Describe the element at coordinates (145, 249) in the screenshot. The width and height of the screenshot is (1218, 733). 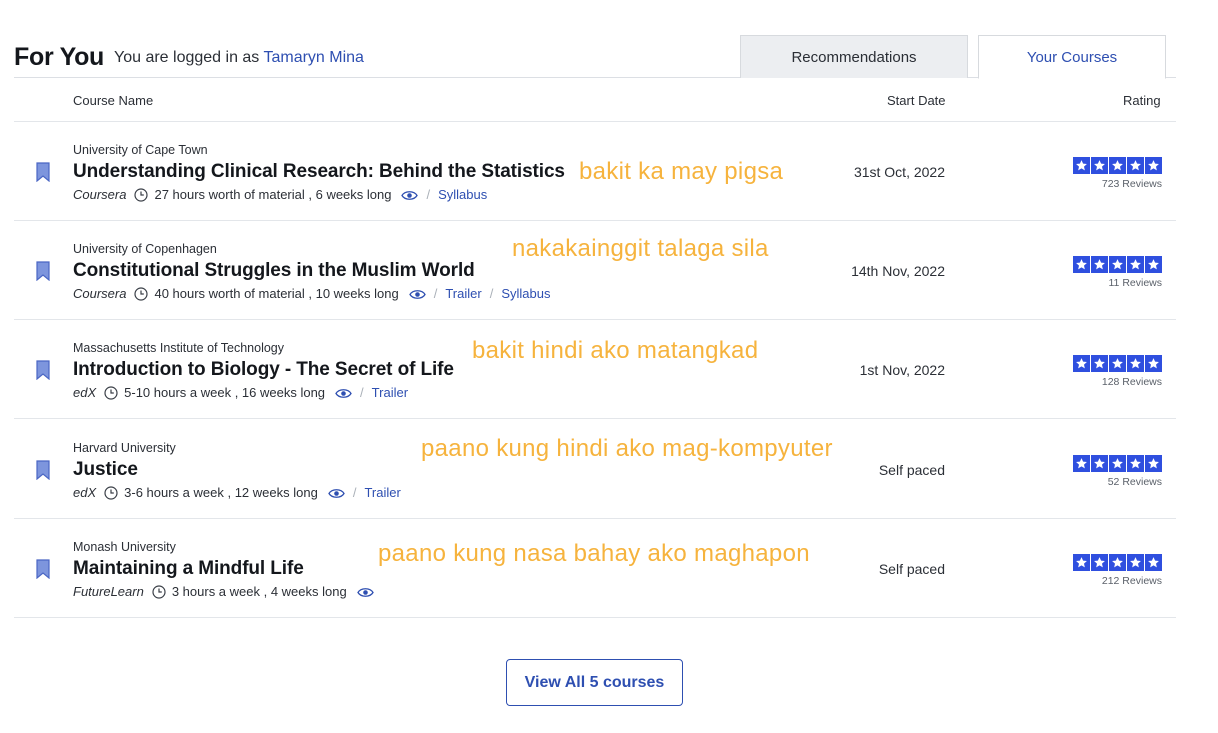
I see `course-university: University of Copenhagen` at that location.